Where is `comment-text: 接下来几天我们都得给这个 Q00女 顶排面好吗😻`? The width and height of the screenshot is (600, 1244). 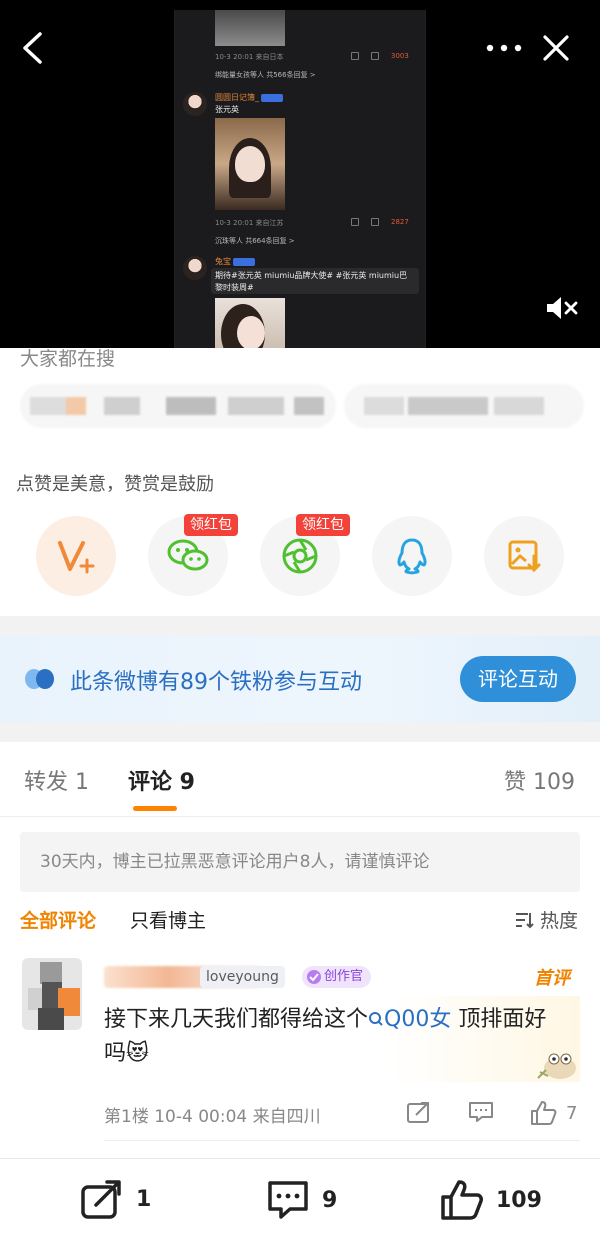 comment-text: 接下来几天我们都得给这个 Q00女 顶排面好吗😻 is located at coordinates (325, 1036).